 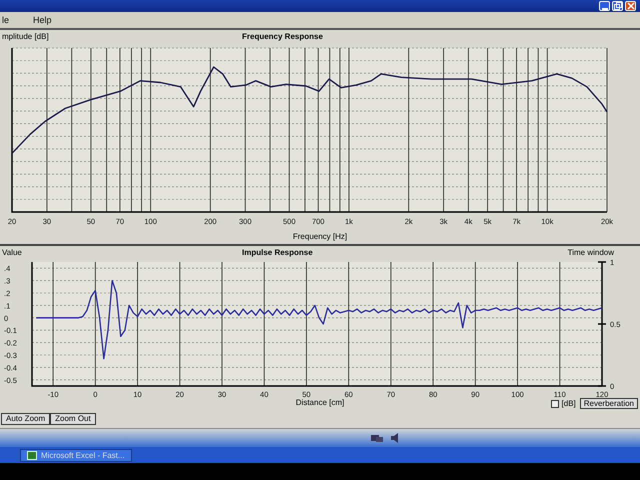 I want to click on restore-button, so click(x=617, y=6).